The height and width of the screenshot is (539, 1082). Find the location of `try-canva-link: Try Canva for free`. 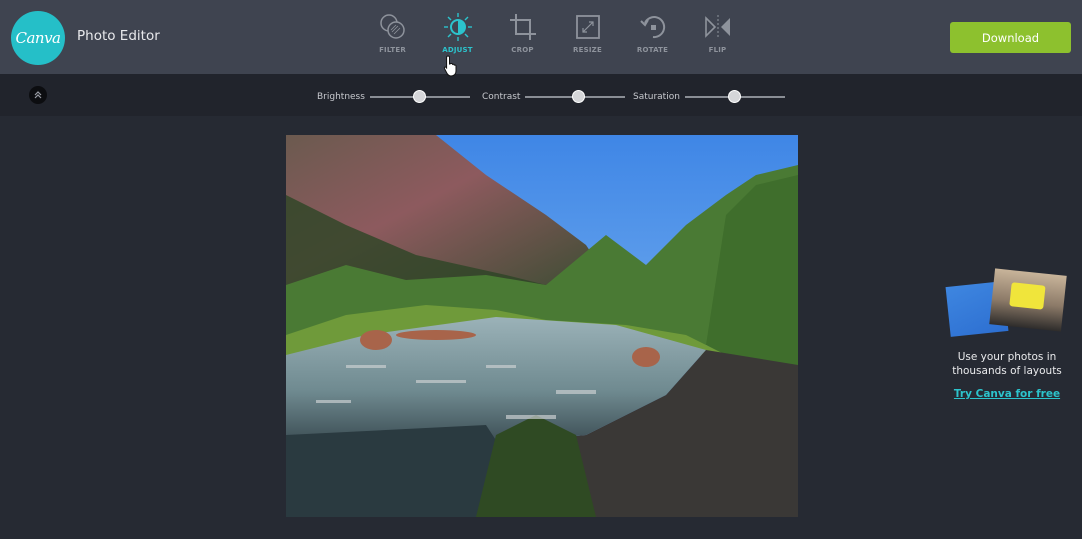

try-canva-link: Try Canva for free is located at coordinates (1007, 394).